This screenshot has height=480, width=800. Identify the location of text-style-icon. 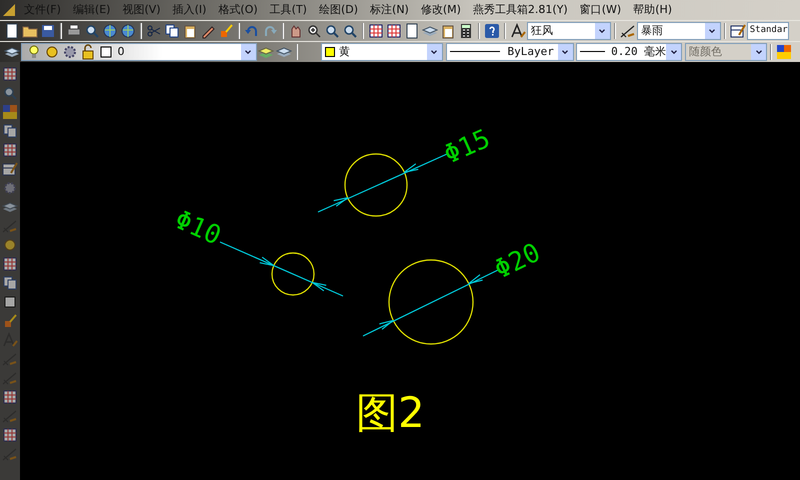
(517, 31).